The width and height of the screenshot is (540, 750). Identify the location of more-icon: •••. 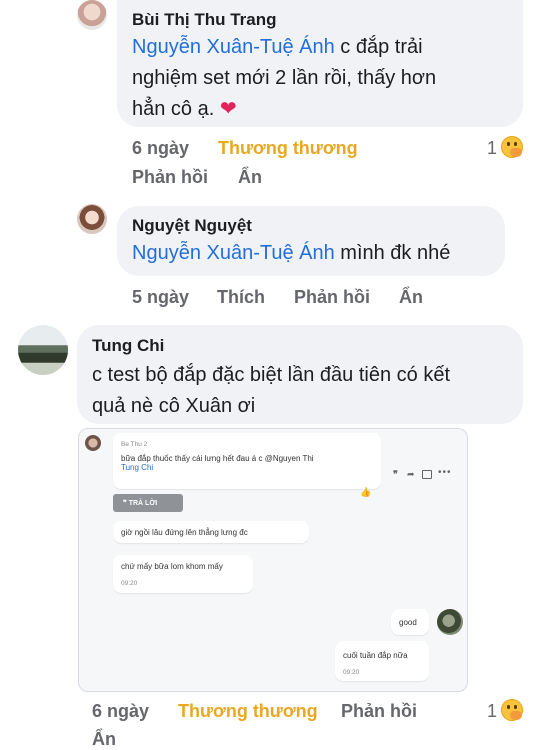
(445, 472).